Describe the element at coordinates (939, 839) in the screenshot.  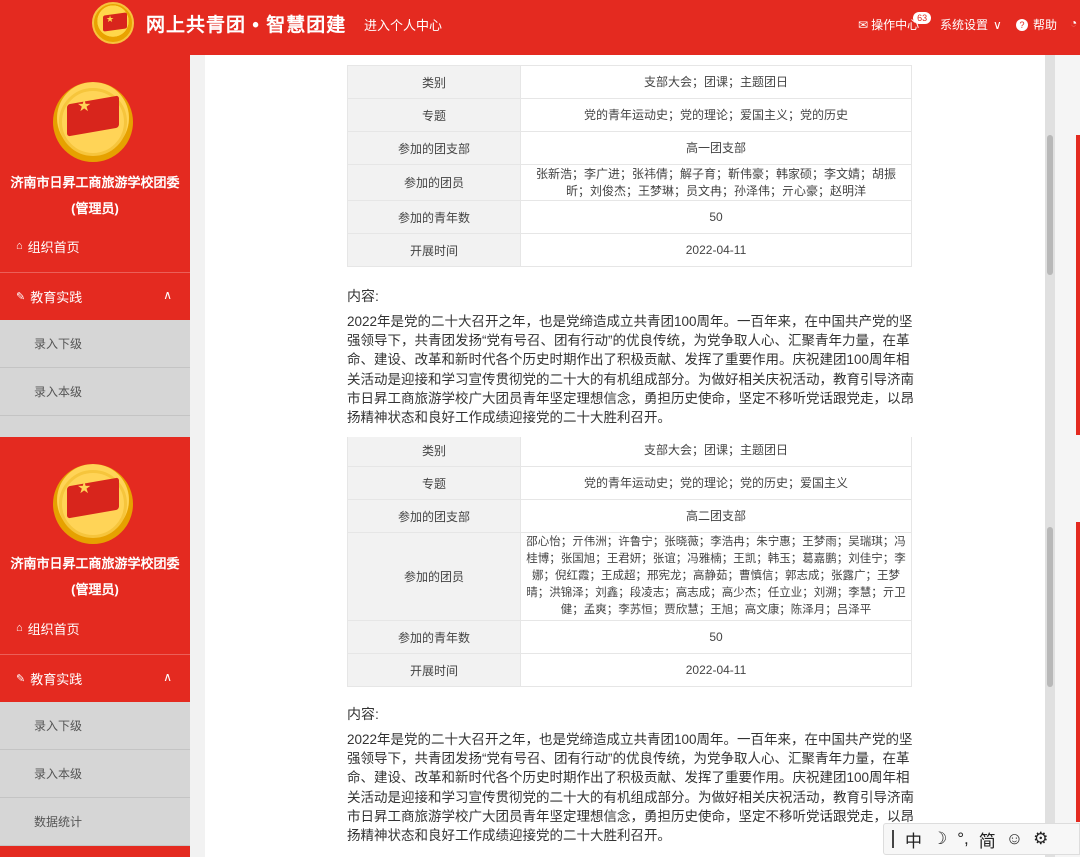
I see `moon-icon: ☽` at that location.